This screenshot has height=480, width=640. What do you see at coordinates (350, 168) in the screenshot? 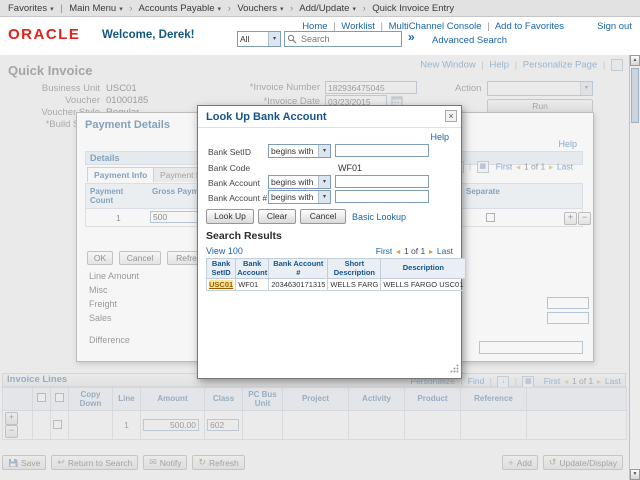
I see `bank-code-value: WF01` at bounding box center [350, 168].